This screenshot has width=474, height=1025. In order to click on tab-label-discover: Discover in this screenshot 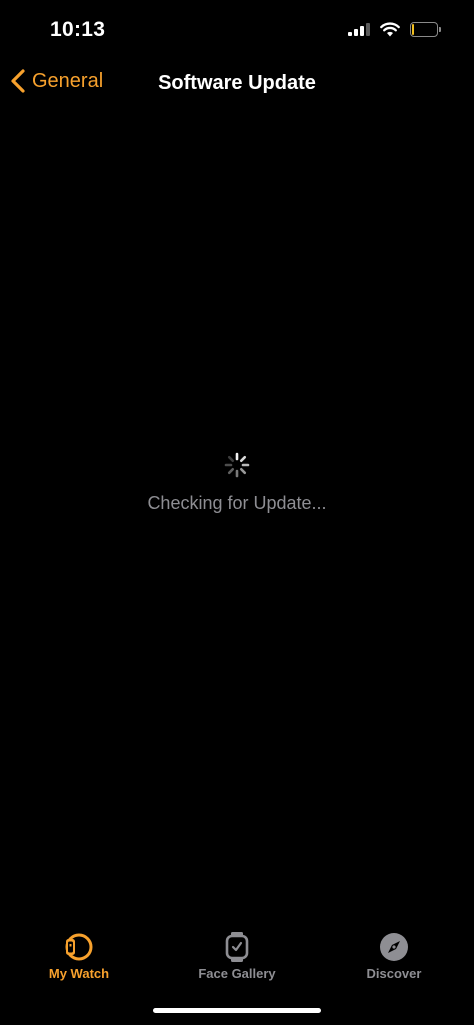, I will do `click(394, 973)`.